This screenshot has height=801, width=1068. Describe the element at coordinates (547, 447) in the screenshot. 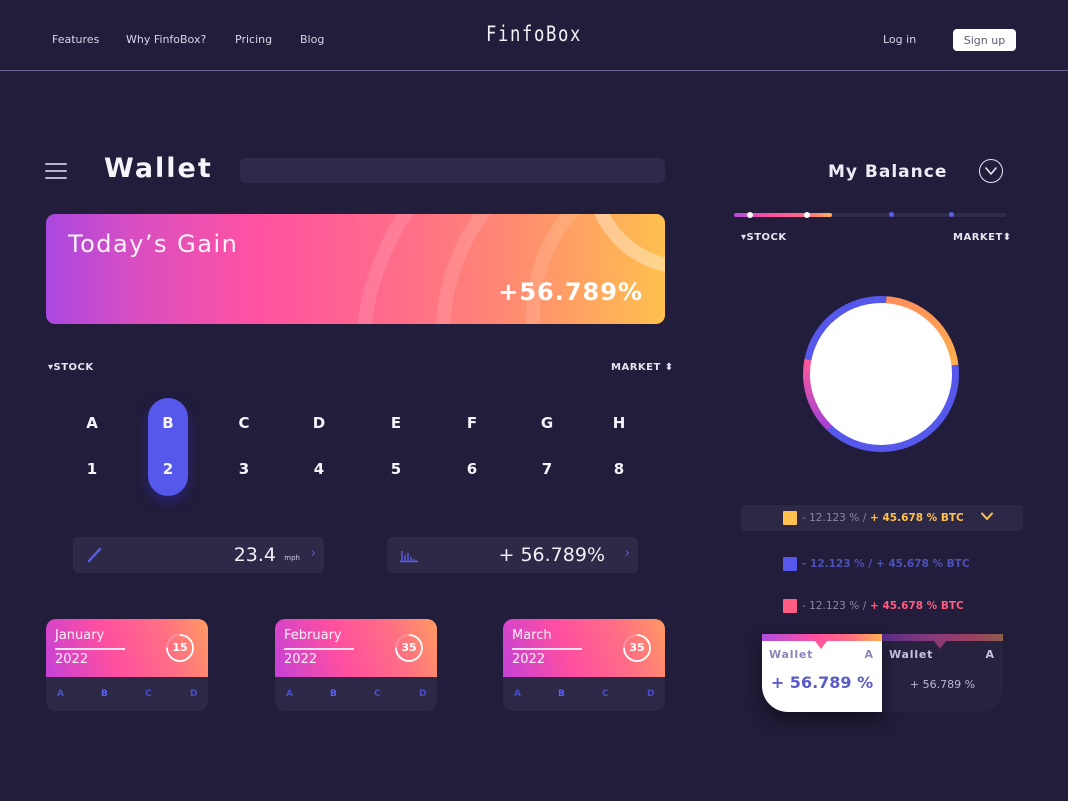

I see `column-option: G 7` at that location.